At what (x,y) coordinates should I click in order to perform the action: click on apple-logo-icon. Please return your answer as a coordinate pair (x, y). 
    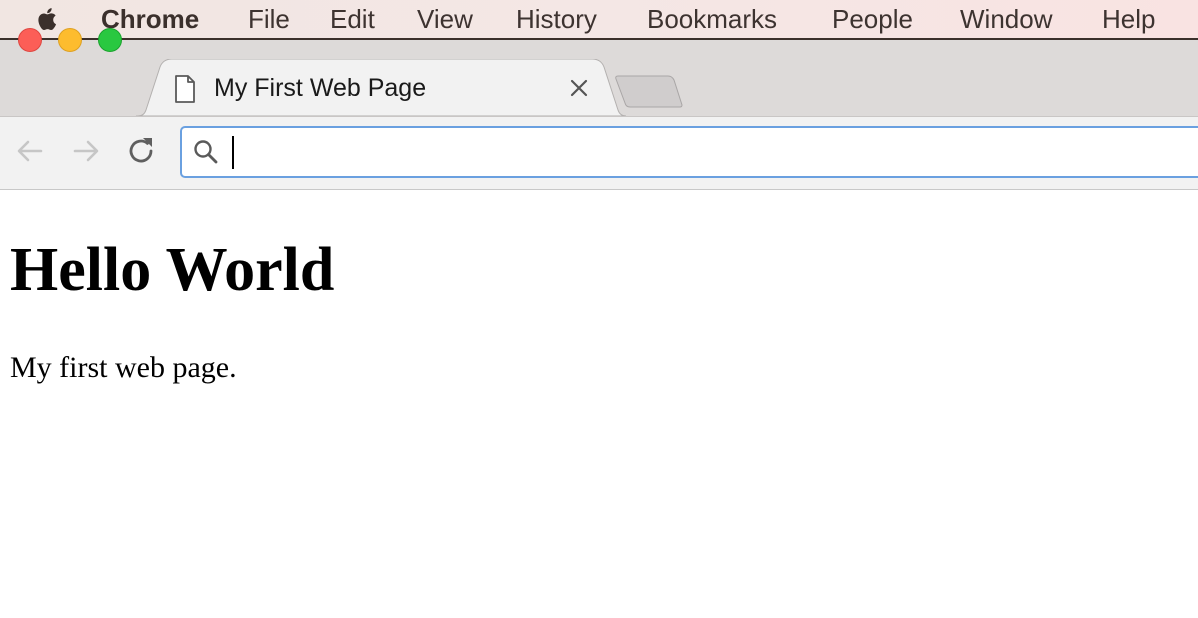
    Looking at the image, I should click on (48, 19).